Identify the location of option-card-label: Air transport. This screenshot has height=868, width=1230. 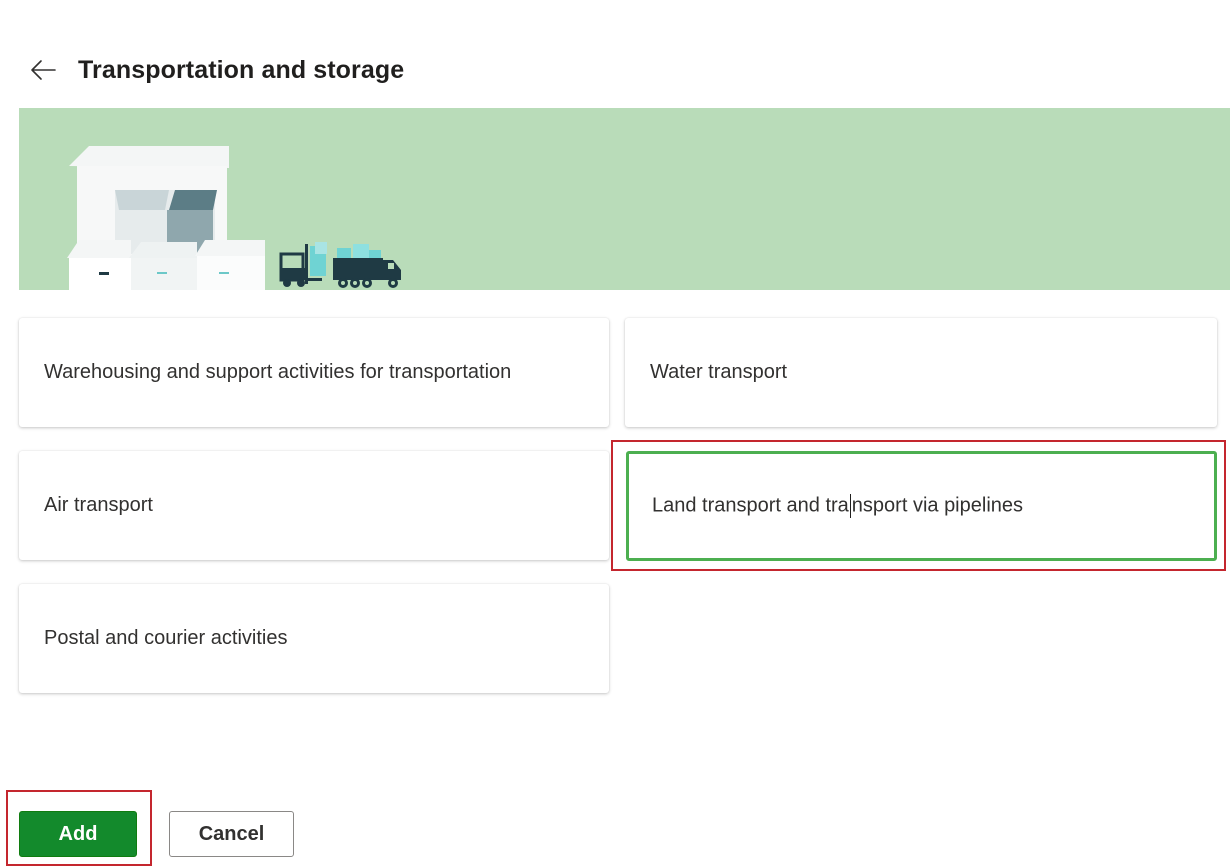
(98, 505).